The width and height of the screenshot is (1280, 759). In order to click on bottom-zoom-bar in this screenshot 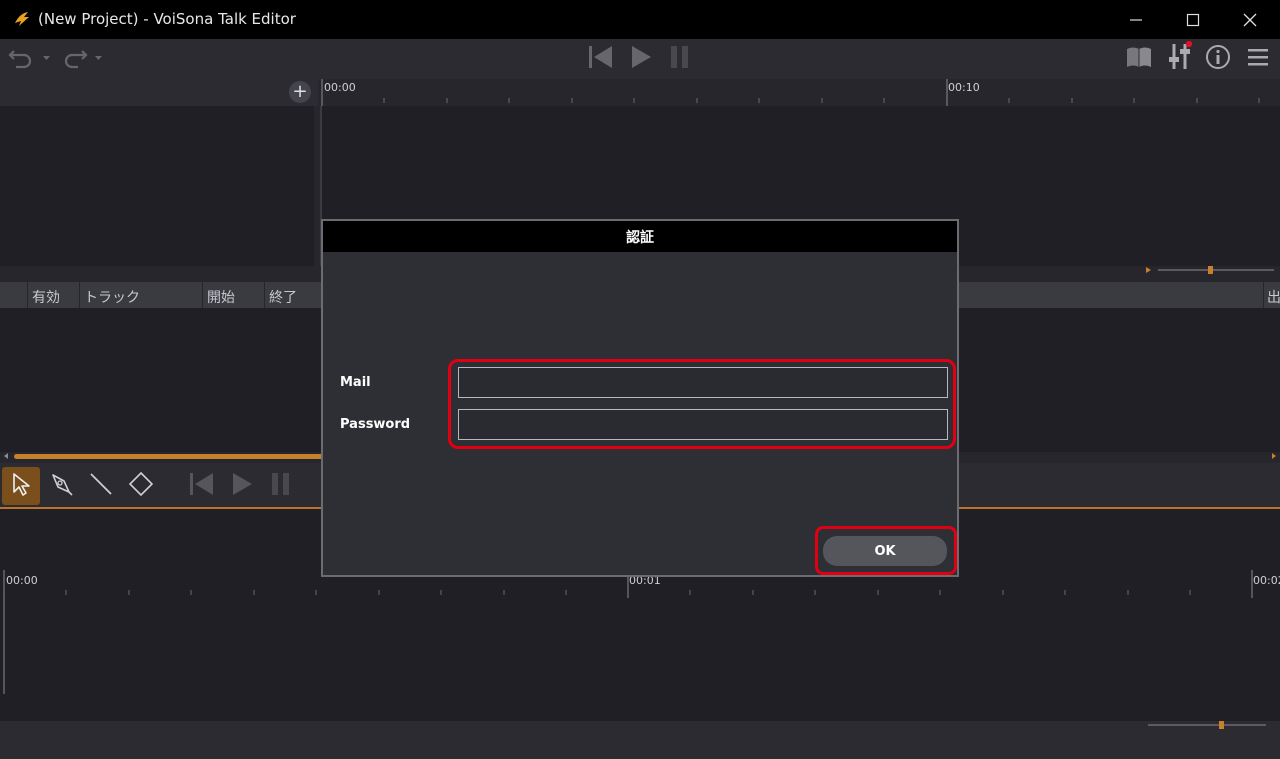, I will do `click(640, 740)`.